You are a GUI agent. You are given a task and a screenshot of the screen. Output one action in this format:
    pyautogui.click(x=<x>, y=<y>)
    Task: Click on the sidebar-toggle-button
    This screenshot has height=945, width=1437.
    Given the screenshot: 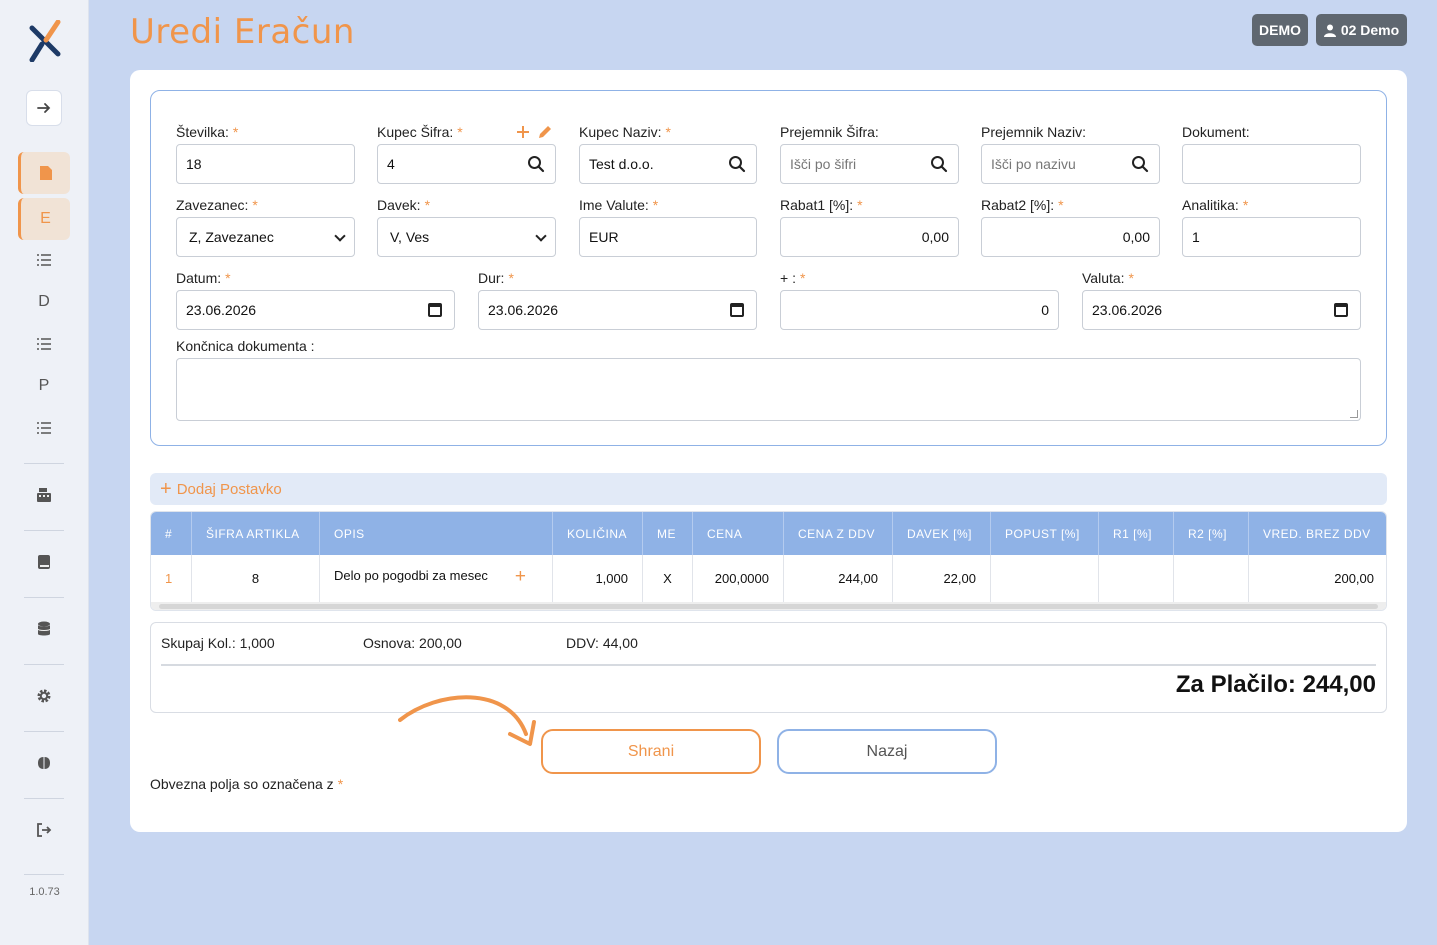 What is the action you would take?
    pyautogui.click(x=44, y=108)
    